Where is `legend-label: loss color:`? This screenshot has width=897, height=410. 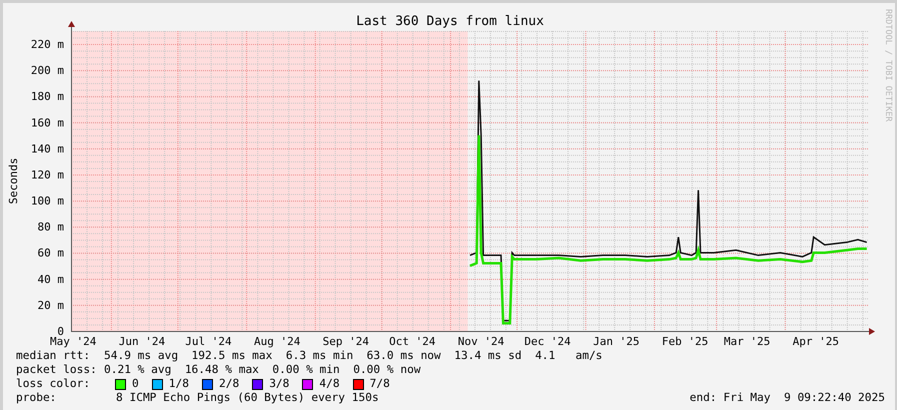 legend-label: loss color: is located at coordinates (54, 384).